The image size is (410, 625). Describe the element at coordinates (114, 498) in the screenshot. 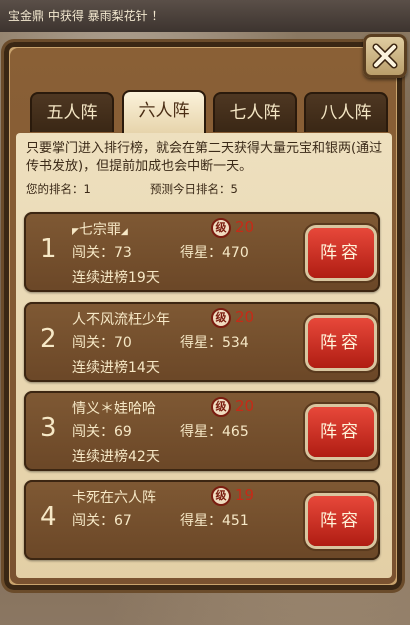

I see `player-name: 卡死在六人阵` at that location.